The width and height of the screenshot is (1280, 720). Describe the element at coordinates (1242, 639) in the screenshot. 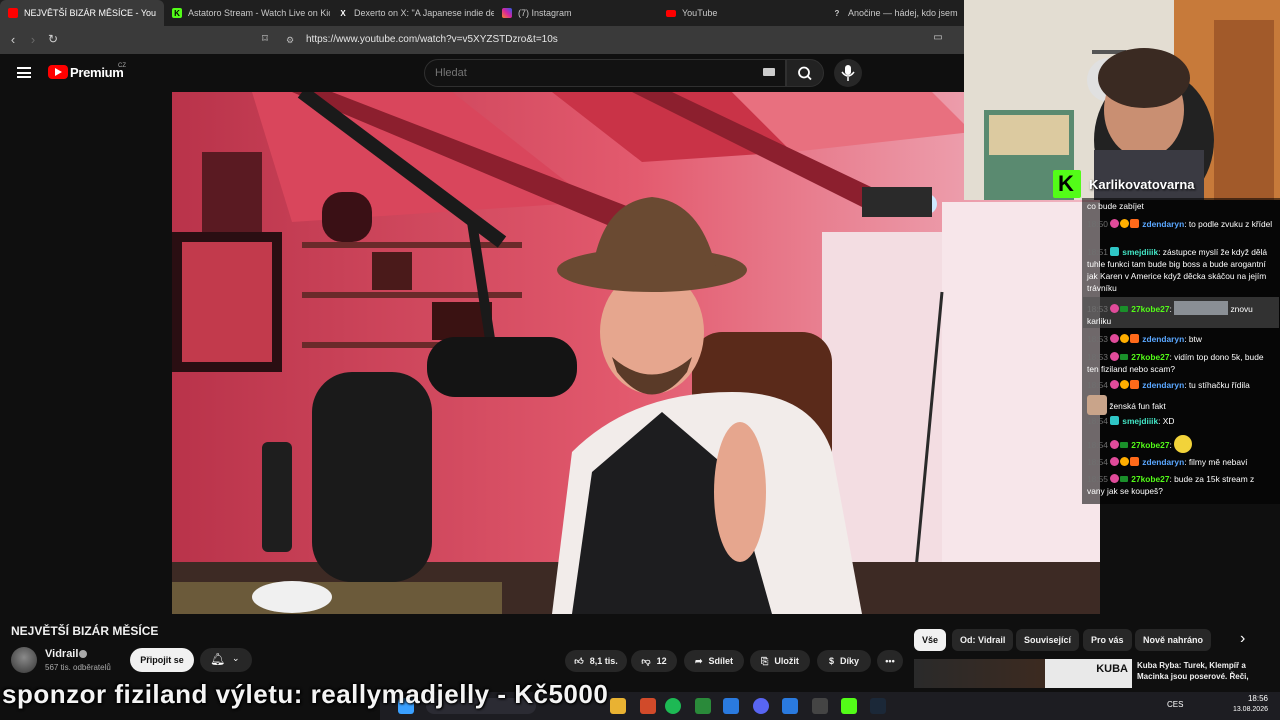

I see `chips-next-icon: ›` at that location.